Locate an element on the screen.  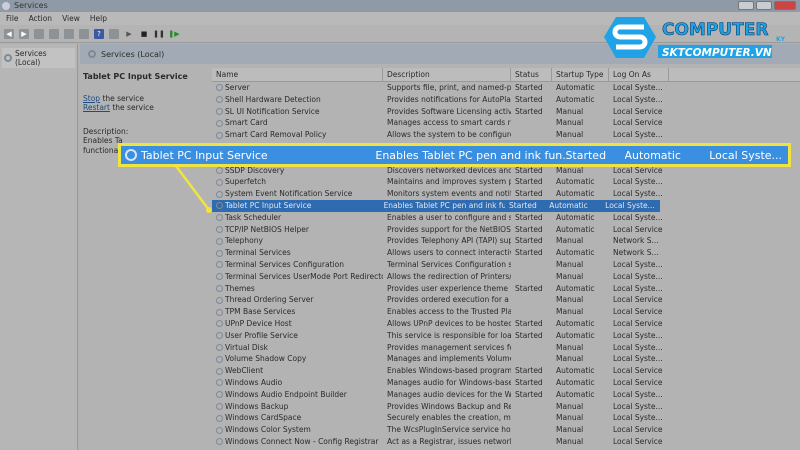
svg-text: SKTCOMPUTER.VN is located at coordinates (717, 53).